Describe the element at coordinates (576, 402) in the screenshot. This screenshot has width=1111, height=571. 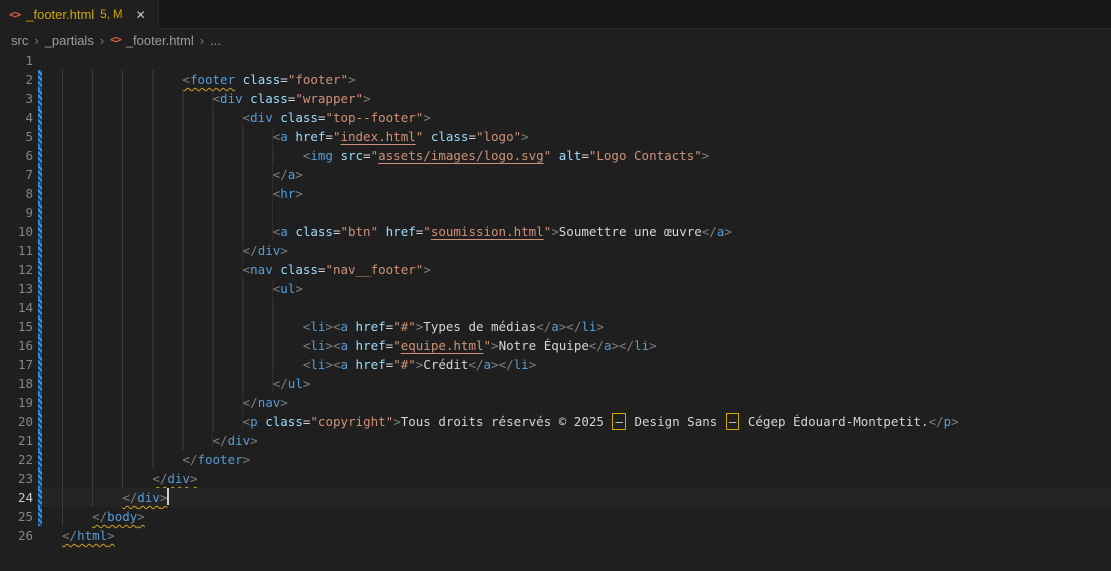
I see `code-line-content: </nav>` at that location.